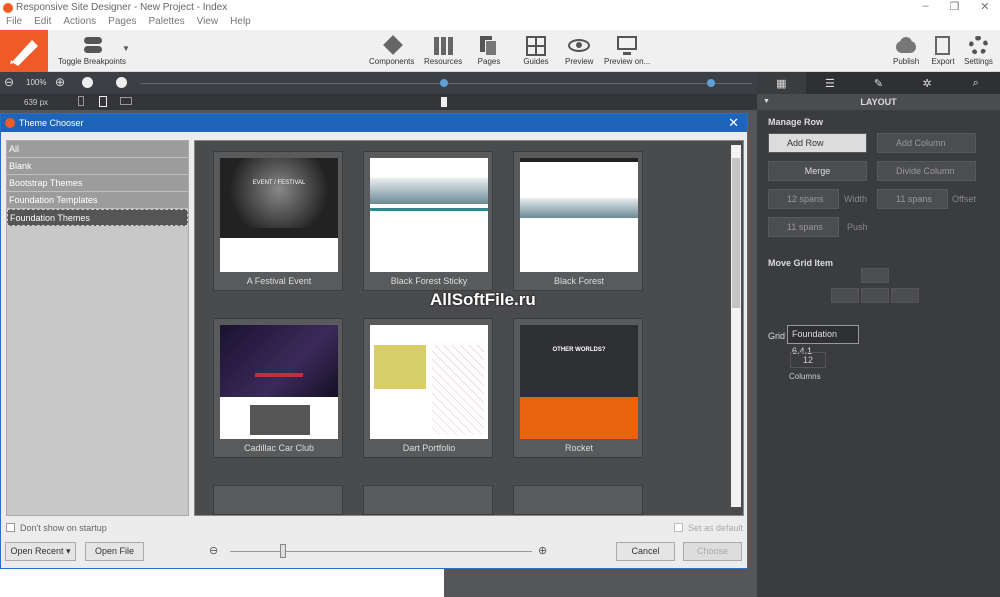 The image size is (1000, 597). What do you see at coordinates (579, 160) in the screenshot?
I see `top-nav` at bounding box center [579, 160].